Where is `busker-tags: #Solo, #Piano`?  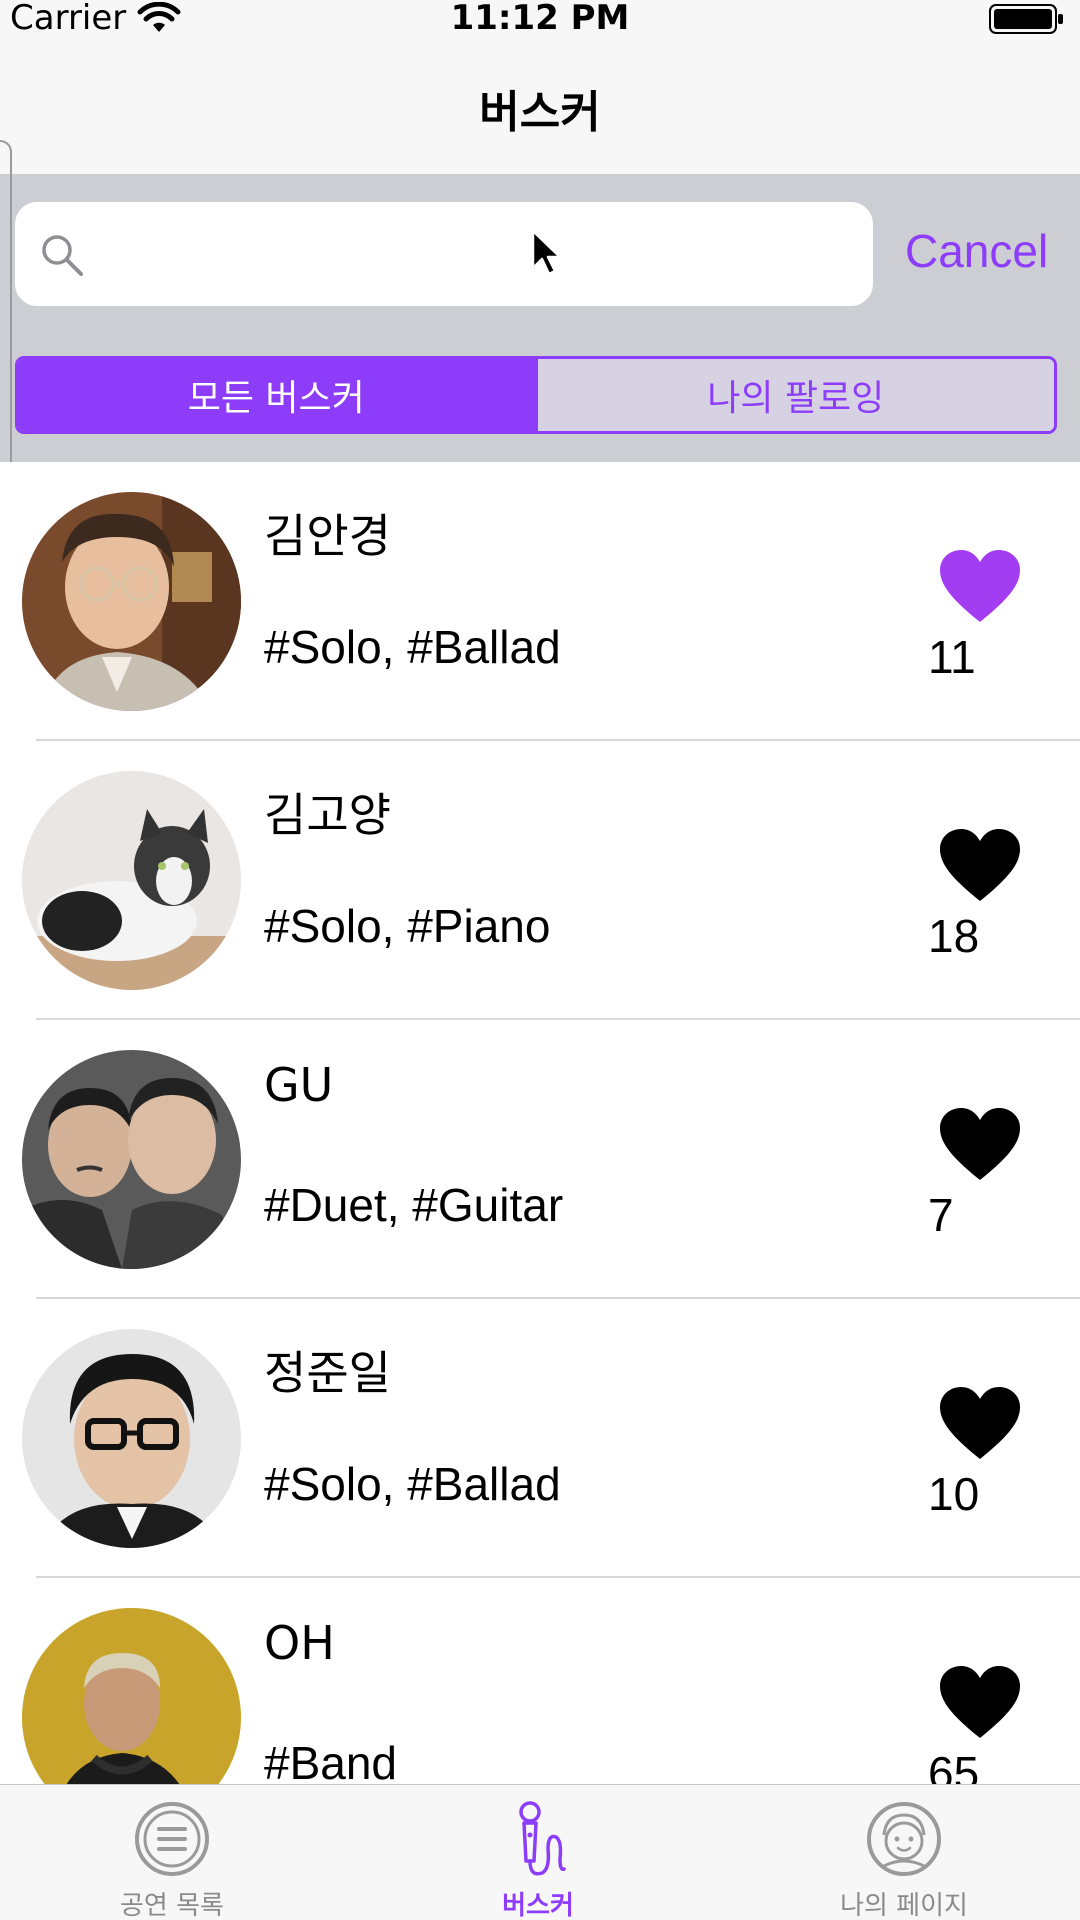
busker-tags: #Solo, #Piano is located at coordinates (407, 926).